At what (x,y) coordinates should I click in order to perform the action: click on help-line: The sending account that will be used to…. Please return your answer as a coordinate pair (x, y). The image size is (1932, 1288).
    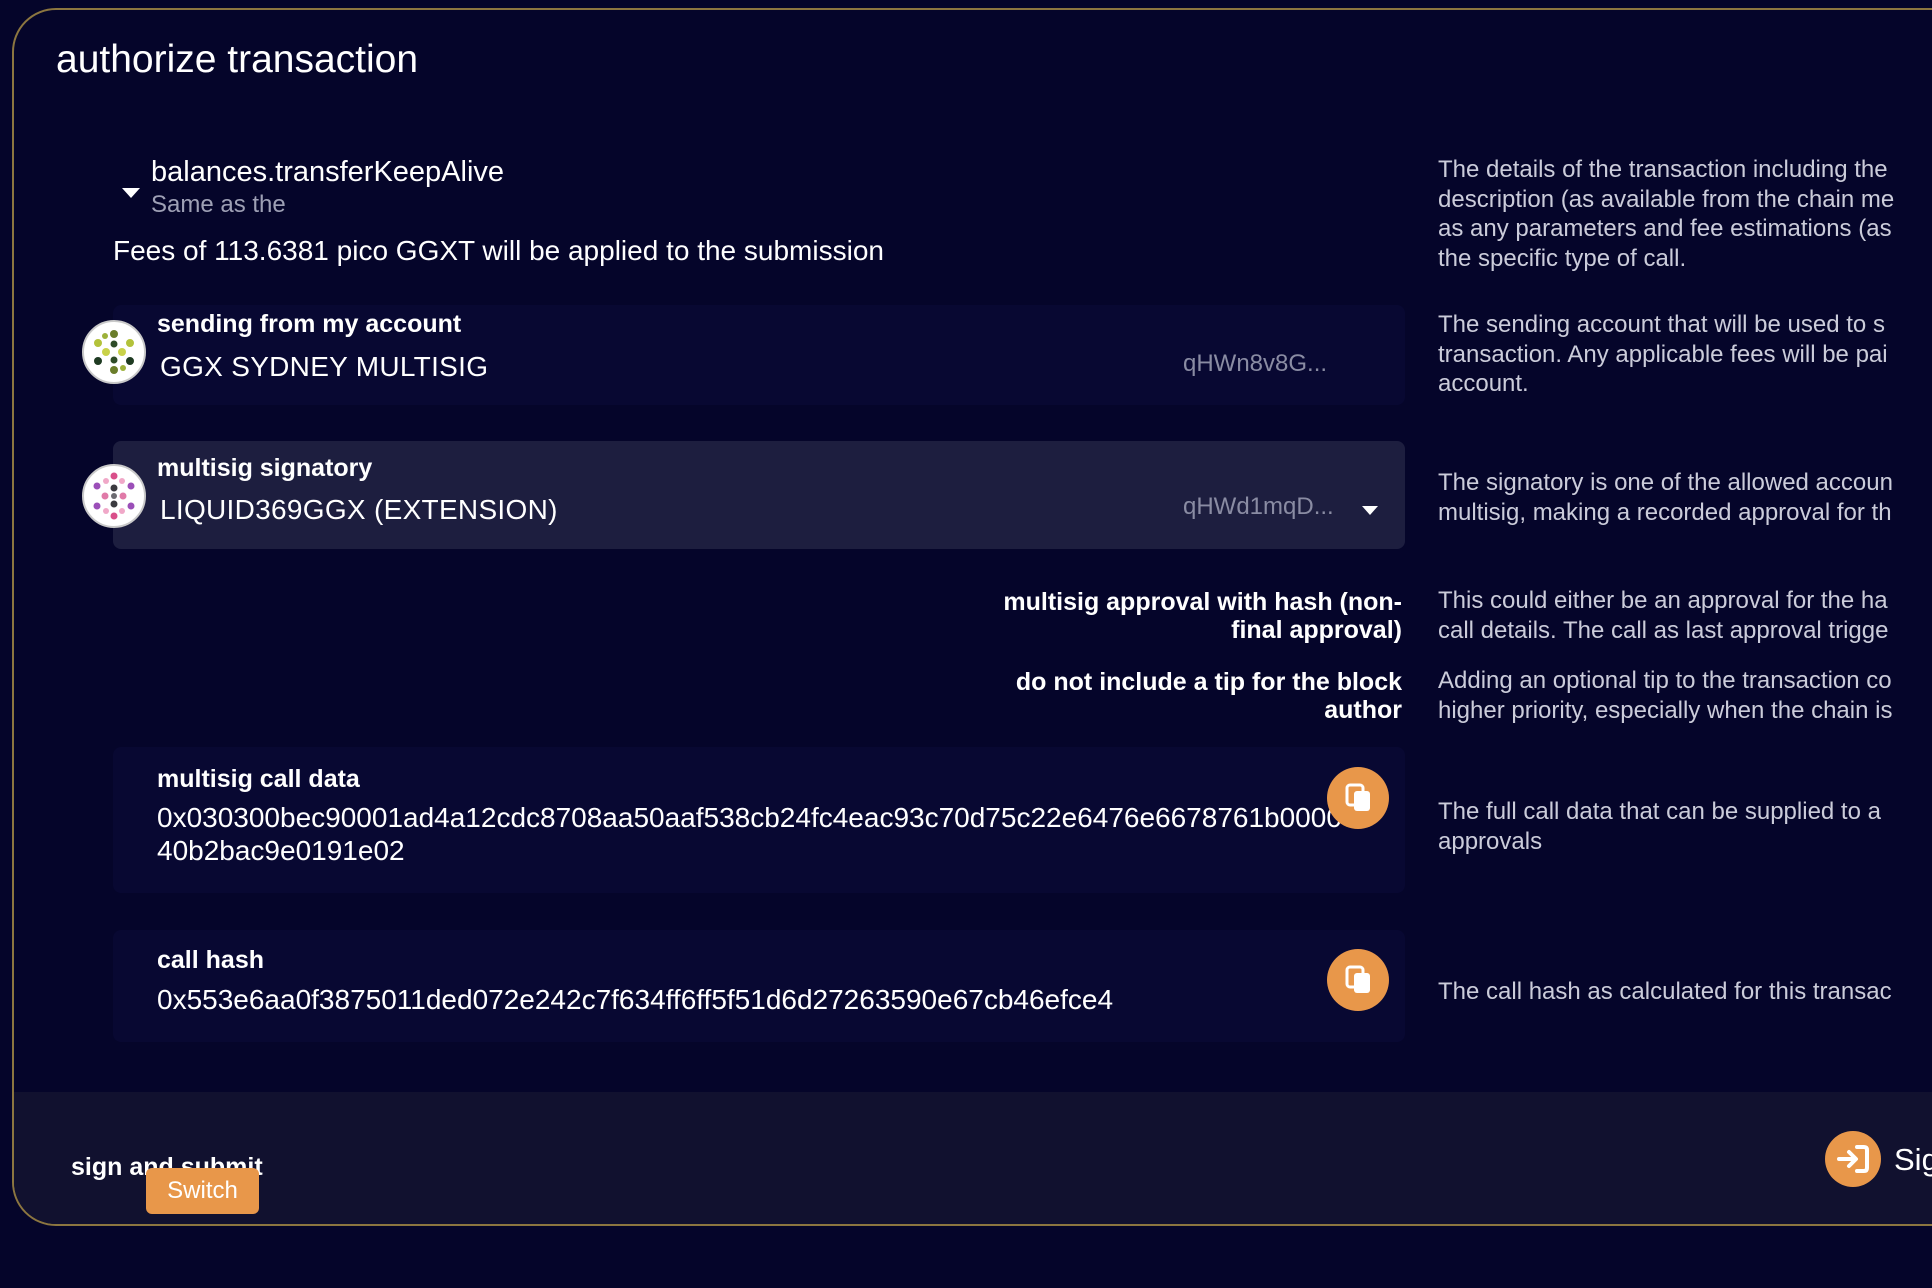
    Looking at the image, I should click on (1661, 324).